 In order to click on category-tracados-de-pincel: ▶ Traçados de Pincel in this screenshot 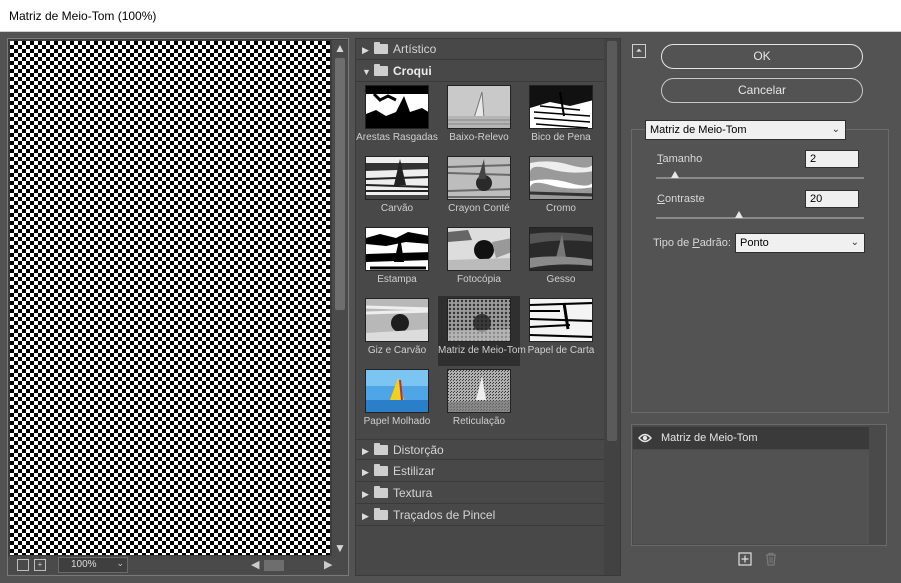, I will do `click(480, 515)`.